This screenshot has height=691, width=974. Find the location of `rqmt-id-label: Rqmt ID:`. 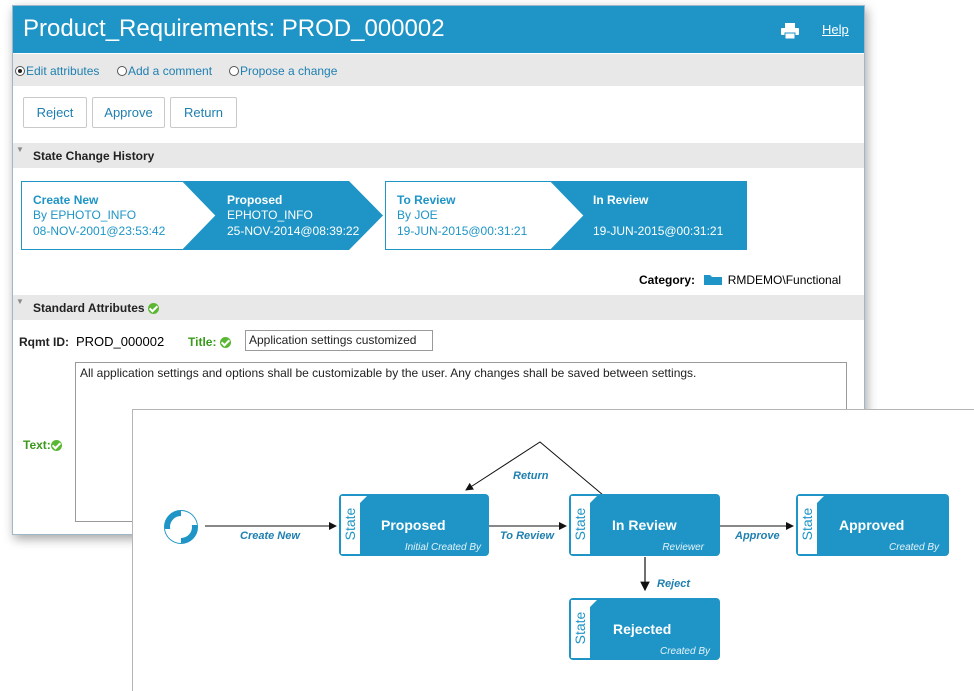

rqmt-id-label: Rqmt ID: is located at coordinates (44, 342).